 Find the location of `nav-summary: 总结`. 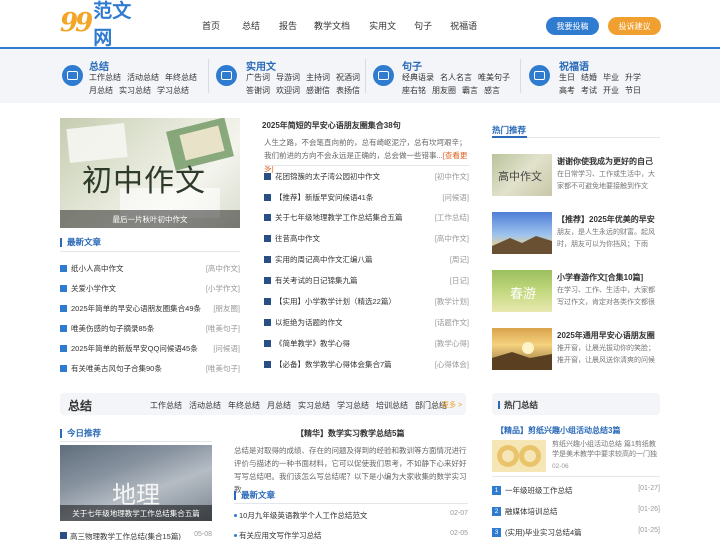

nav-summary: 总结 is located at coordinates (251, 25).